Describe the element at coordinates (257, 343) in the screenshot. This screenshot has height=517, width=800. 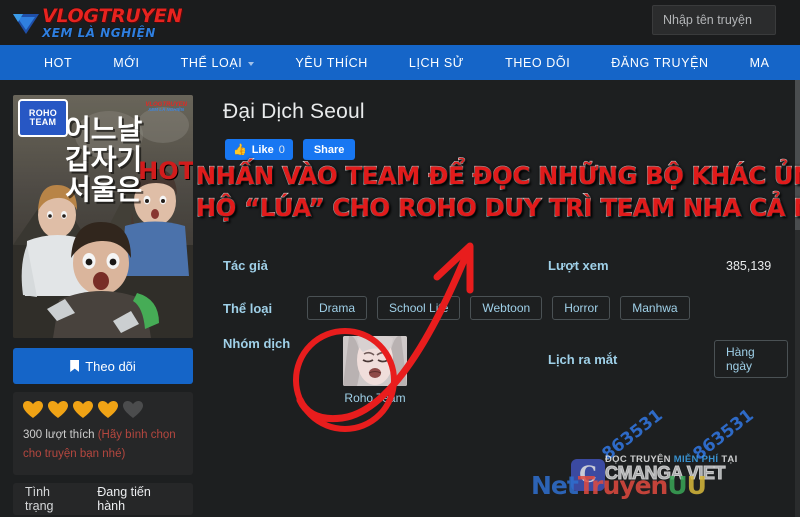
I see `team-label: Nhóm dịch` at that location.